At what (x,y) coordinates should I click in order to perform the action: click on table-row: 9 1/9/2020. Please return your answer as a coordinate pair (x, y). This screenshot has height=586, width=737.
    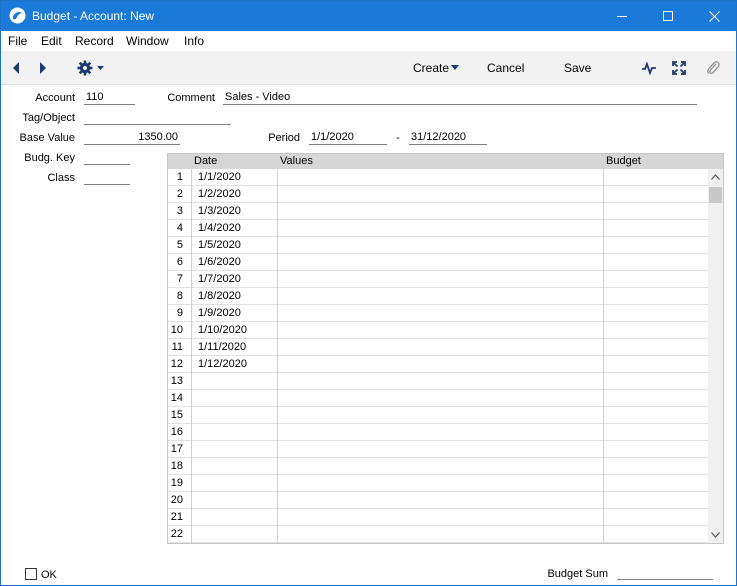
    Looking at the image, I should click on (438, 313).